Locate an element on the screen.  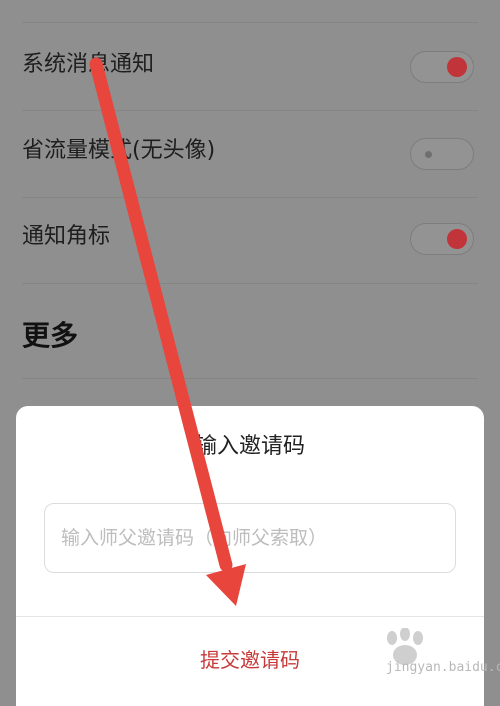
system-notification-toggle is located at coordinates (442, 67).